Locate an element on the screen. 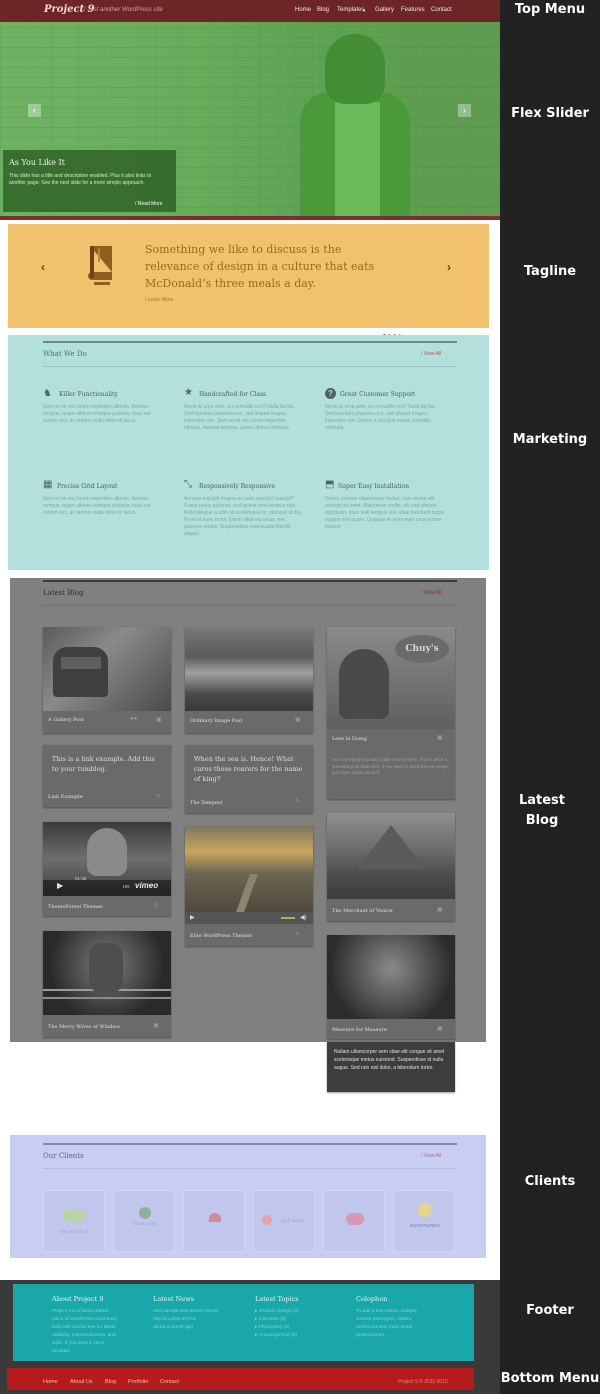 The image size is (600, 1394). tagline-prev-arrow: ‹ is located at coordinates (43, 267).